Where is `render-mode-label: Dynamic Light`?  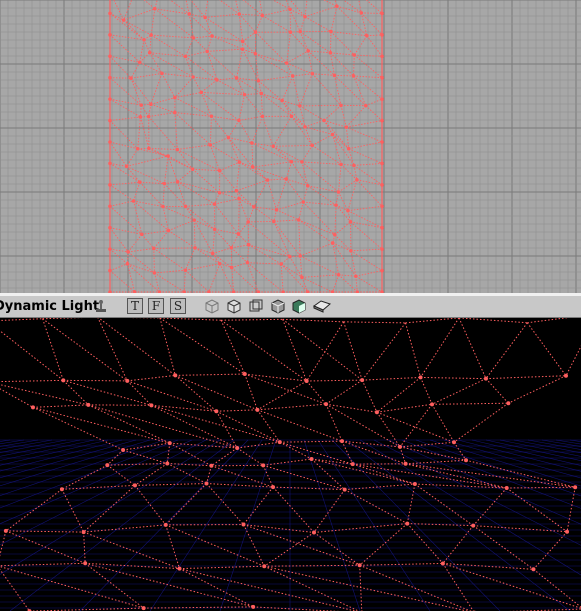
render-mode-label: Dynamic Light is located at coordinates (50, 306).